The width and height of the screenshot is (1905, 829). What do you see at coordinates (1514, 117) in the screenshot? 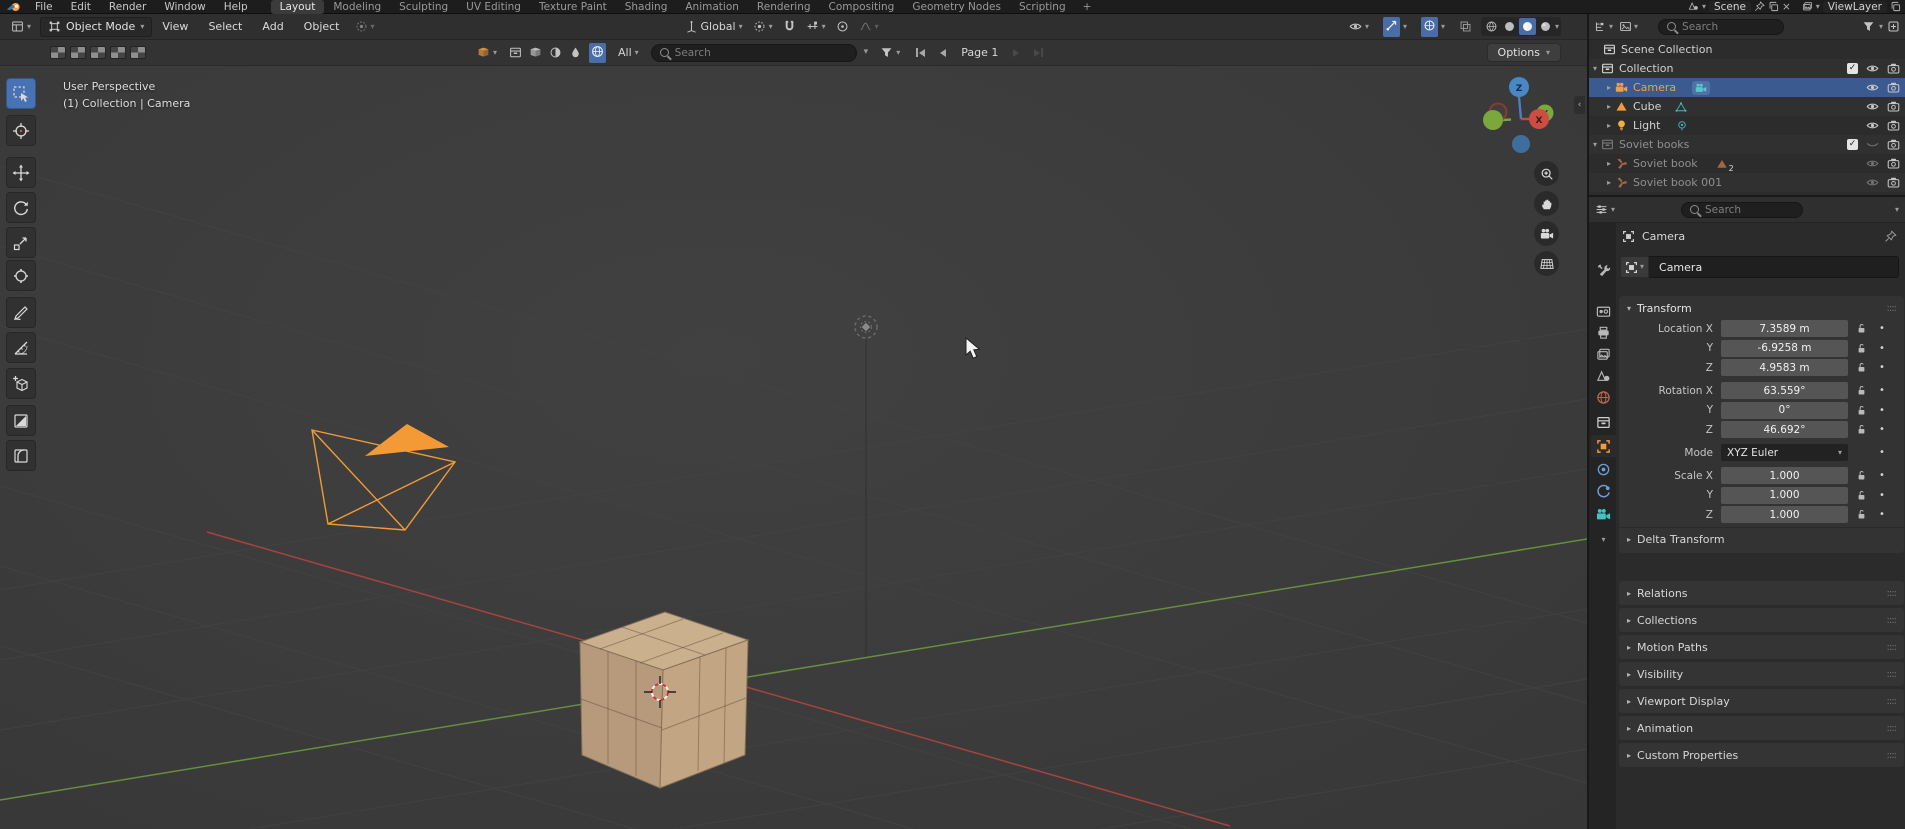
I see `navigation-gizmo: Y X Z` at bounding box center [1514, 117].